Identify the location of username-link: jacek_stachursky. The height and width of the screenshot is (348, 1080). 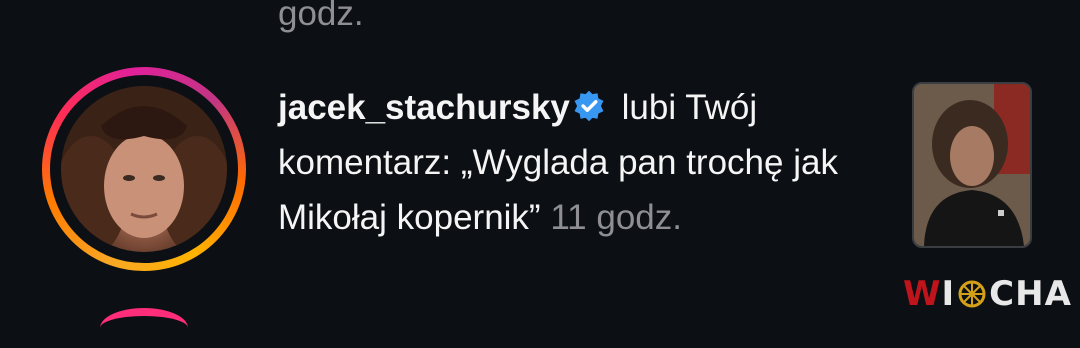
(424, 107).